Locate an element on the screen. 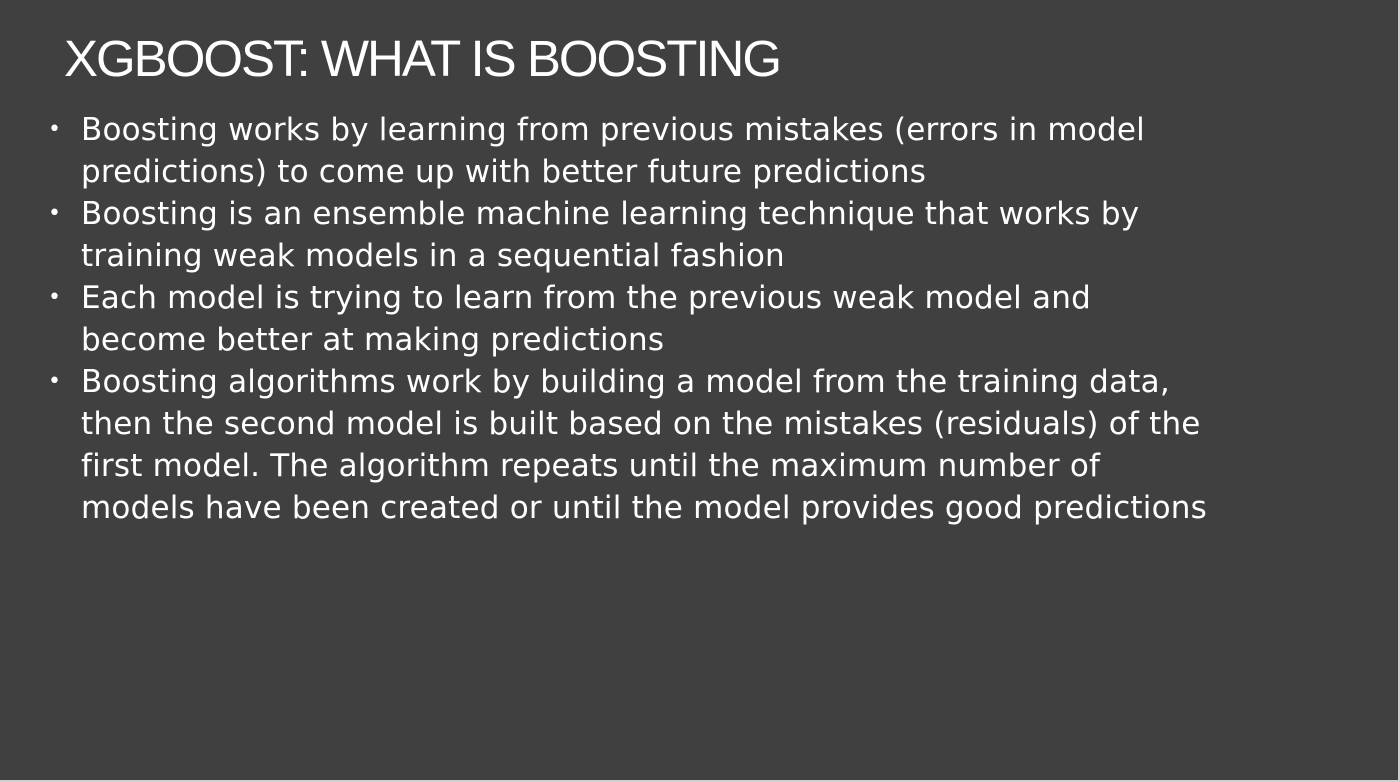 This screenshot has height=782, width=1400. bullet-text-line: become better at making predictions is located at coordinates (373, 340).